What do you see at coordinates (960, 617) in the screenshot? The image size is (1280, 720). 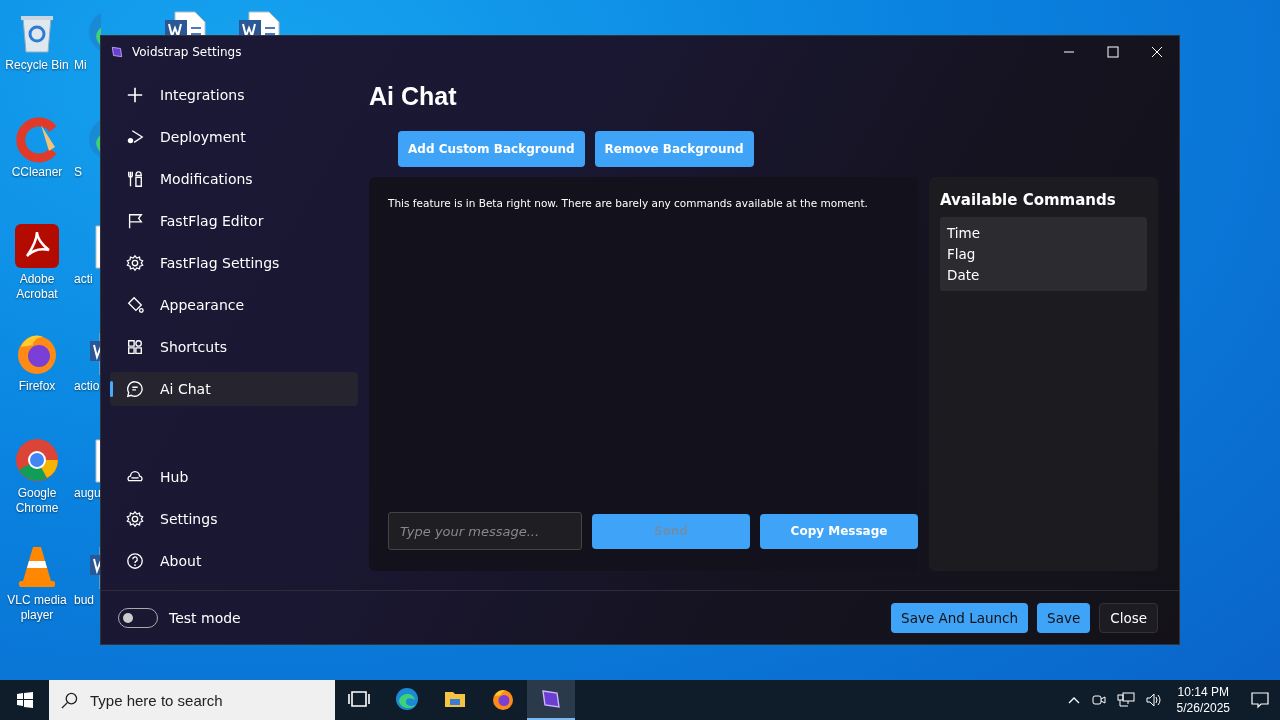 I see `footer-button: Save And Launch` at bounding box center [960, 617].